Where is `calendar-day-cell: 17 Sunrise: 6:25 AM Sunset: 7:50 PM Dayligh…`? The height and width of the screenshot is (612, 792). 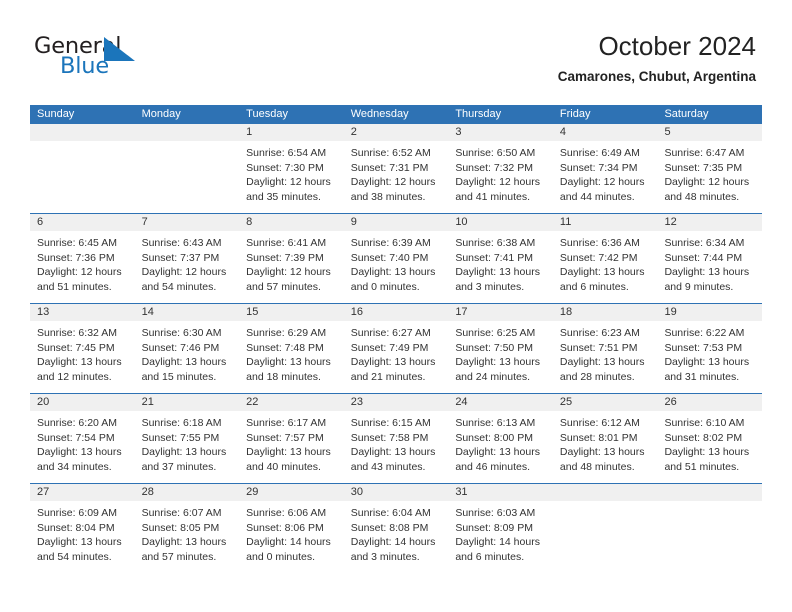 calendar-day-cell: 17 Sunrise: 6:25 AM Sunset: 7:50 PM Dayligh… is located at coordinates (500, 348).